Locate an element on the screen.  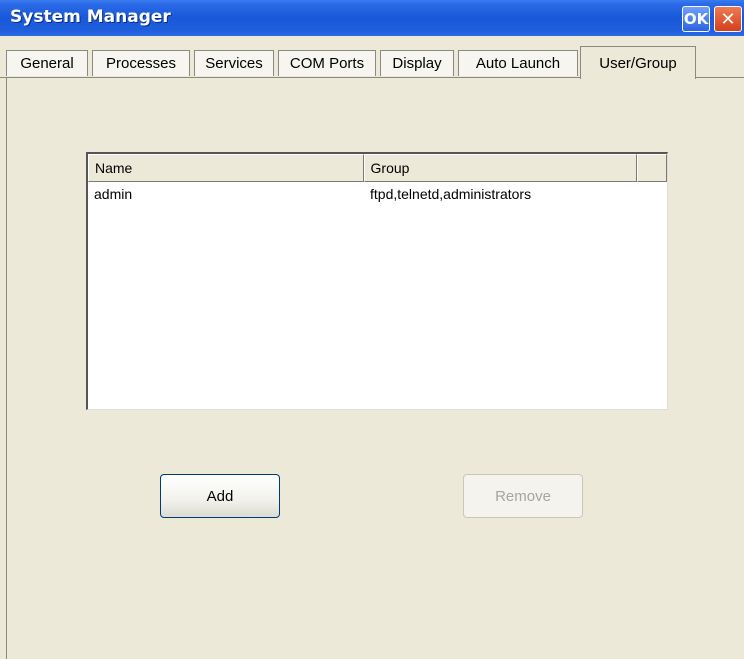
remove-button: Remove is located at coordinates (523, 496).